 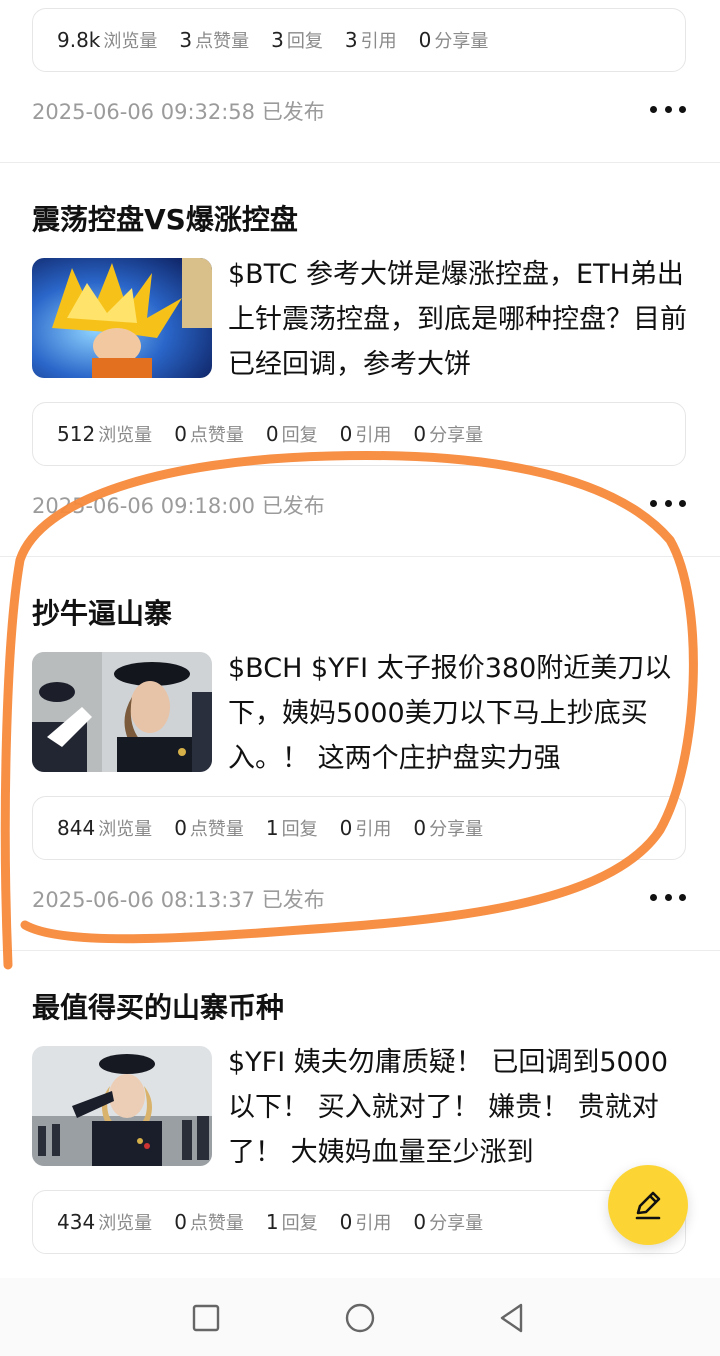 I want to click on post-stats: 512 浏览量 0 点赞量 0 回复 0 引用 0 分享量, so click(x=359, y=434).